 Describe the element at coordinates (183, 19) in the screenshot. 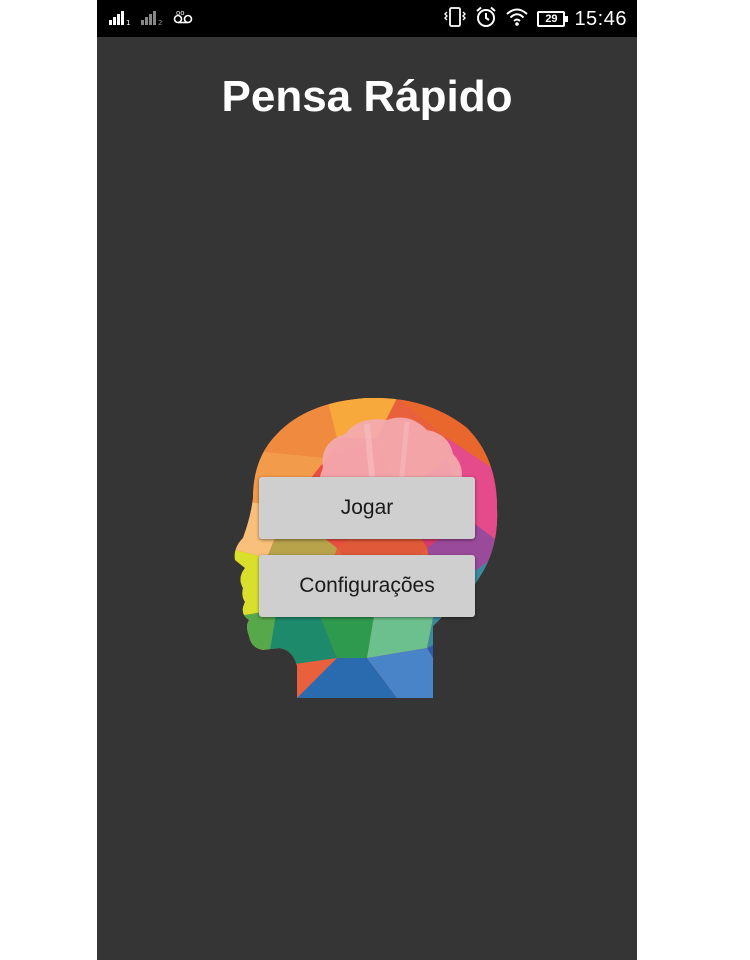

I see `voicemail-icon: oo` at that location.